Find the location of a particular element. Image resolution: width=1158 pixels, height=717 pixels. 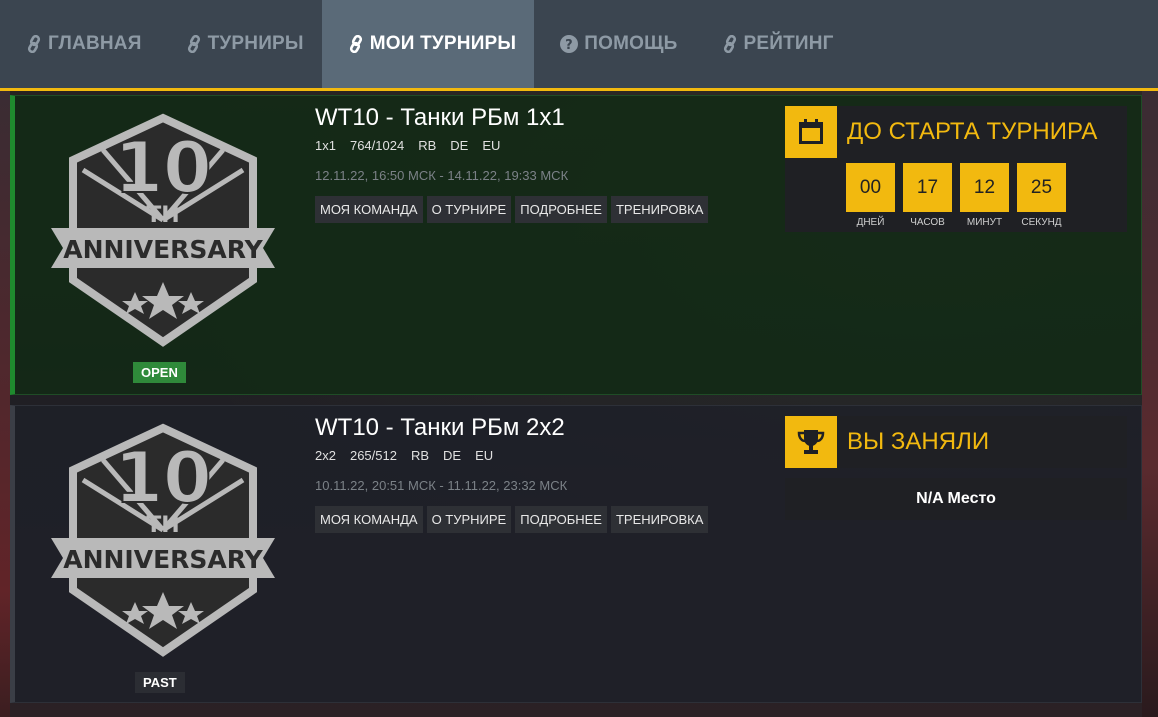

countdown-value: 25 is located at coordinates (1041, 187).